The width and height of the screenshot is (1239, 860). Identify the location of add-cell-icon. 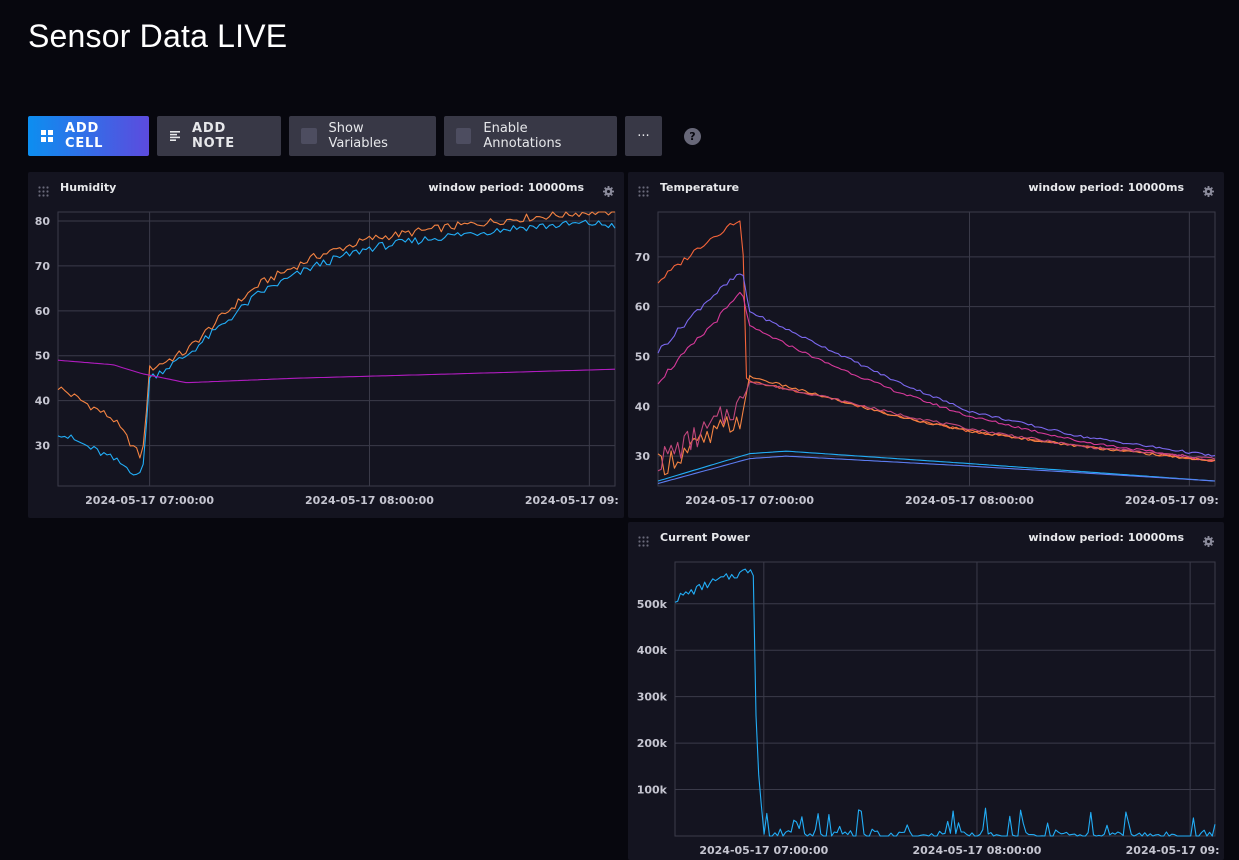
(47, 136).